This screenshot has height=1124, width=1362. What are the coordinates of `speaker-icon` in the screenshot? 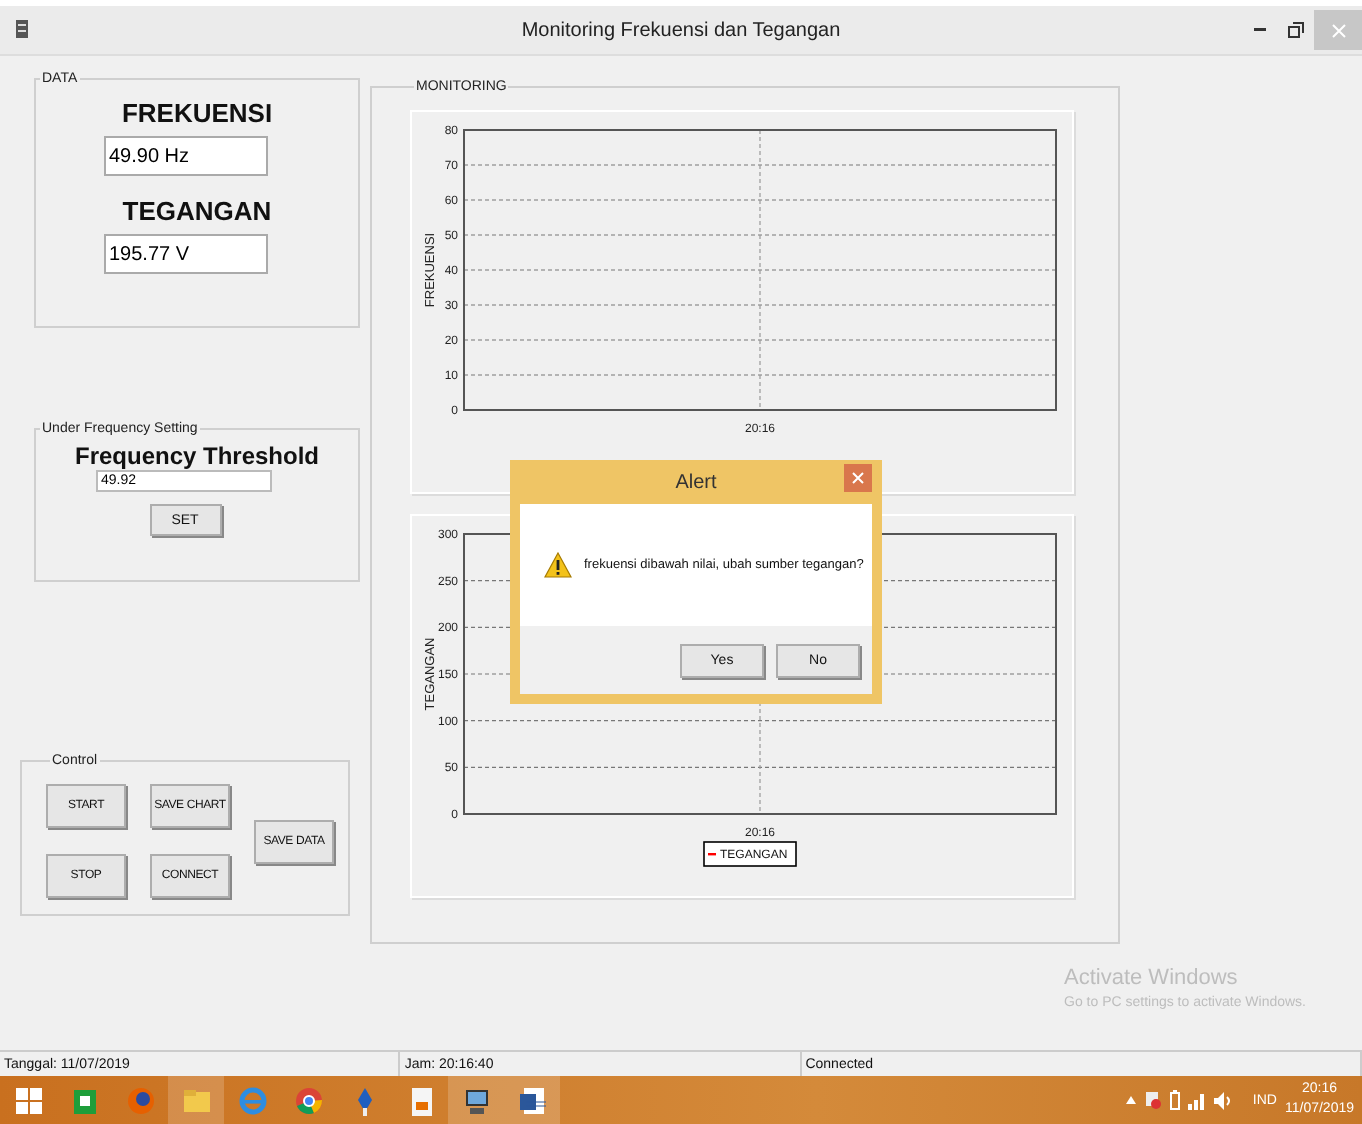 It's located at (1223, 1100).